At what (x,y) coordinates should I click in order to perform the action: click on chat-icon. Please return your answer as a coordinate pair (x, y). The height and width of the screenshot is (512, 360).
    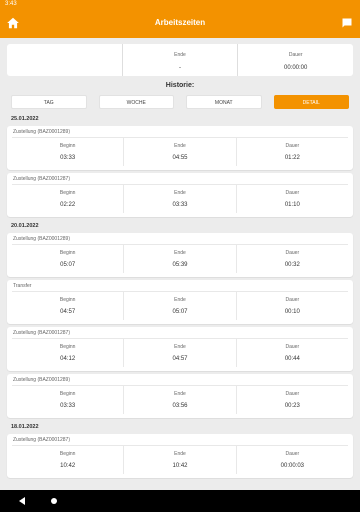
    Looking at the image, I should click on (347, 23).